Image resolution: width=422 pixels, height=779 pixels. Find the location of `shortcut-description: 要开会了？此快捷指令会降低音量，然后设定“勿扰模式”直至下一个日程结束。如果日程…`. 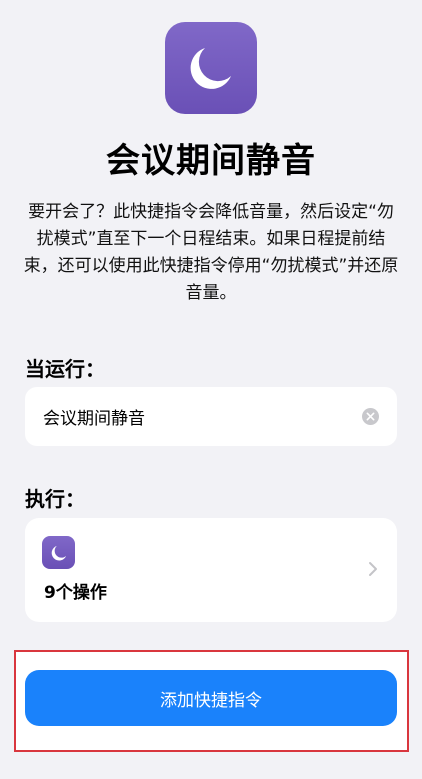

shortcut-description: 要开会了？此快捷指令会降低音量，然后设定“勿扰模式”直至下一个日程结束。如果日程… is located at coordinates (211, 252).